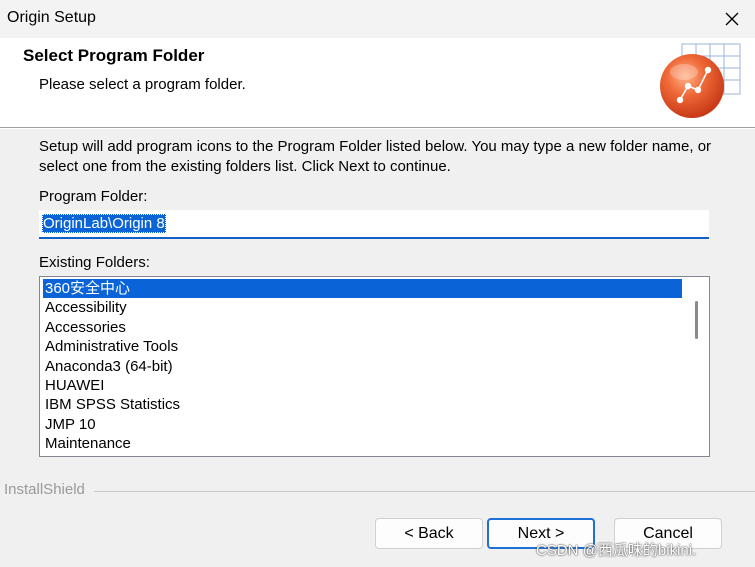  I want to click on list-scrollbar, so click(697, 366).